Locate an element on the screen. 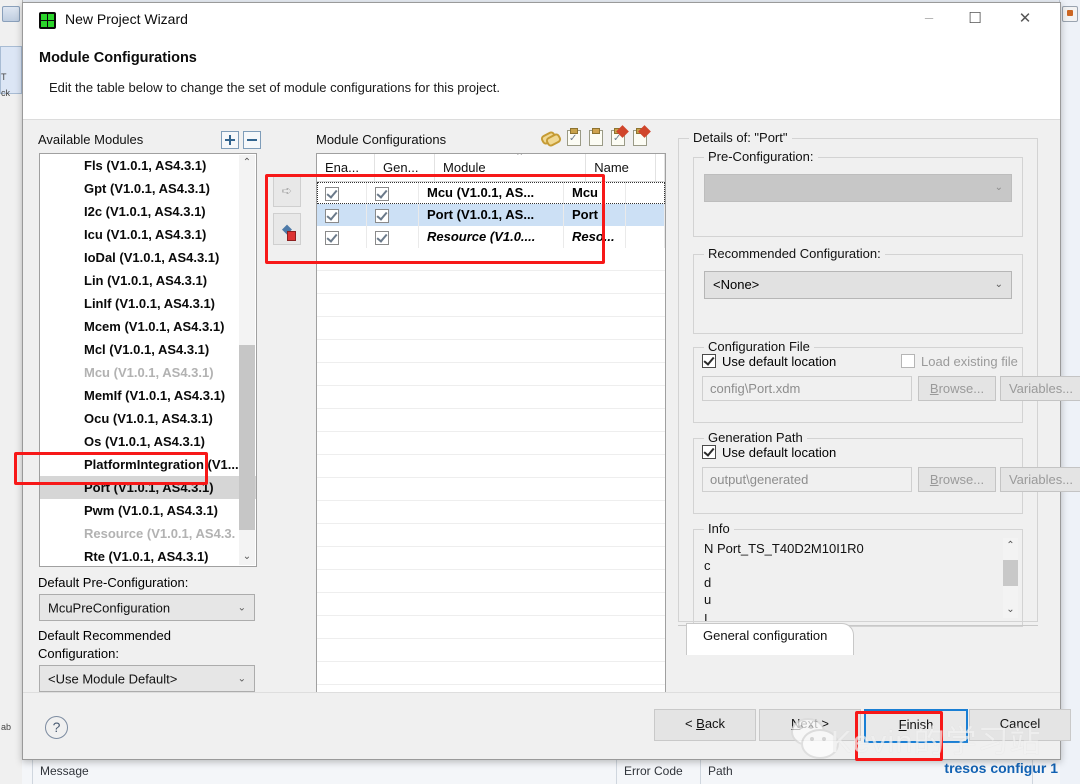 Image resolution: width=1080 pixels, height=784 pixels. available-module-item: IoDal (V1.0.1, AS4.3.1) is located at coordinates (148, 257).